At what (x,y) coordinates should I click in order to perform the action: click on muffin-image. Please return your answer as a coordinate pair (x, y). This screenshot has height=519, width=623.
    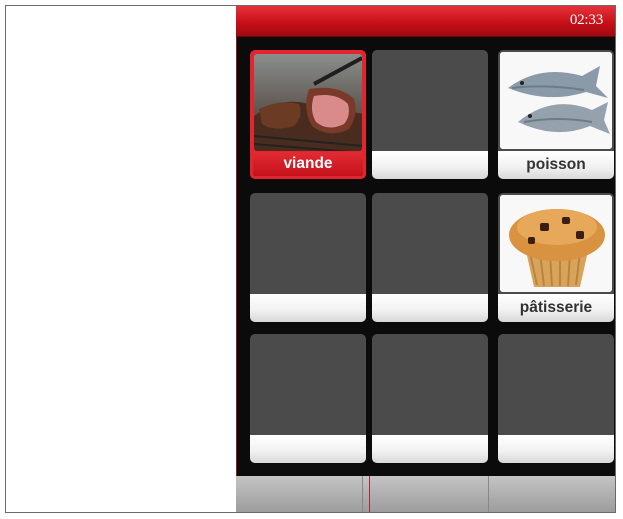
    Looking at the image, I should click on (556, 243).